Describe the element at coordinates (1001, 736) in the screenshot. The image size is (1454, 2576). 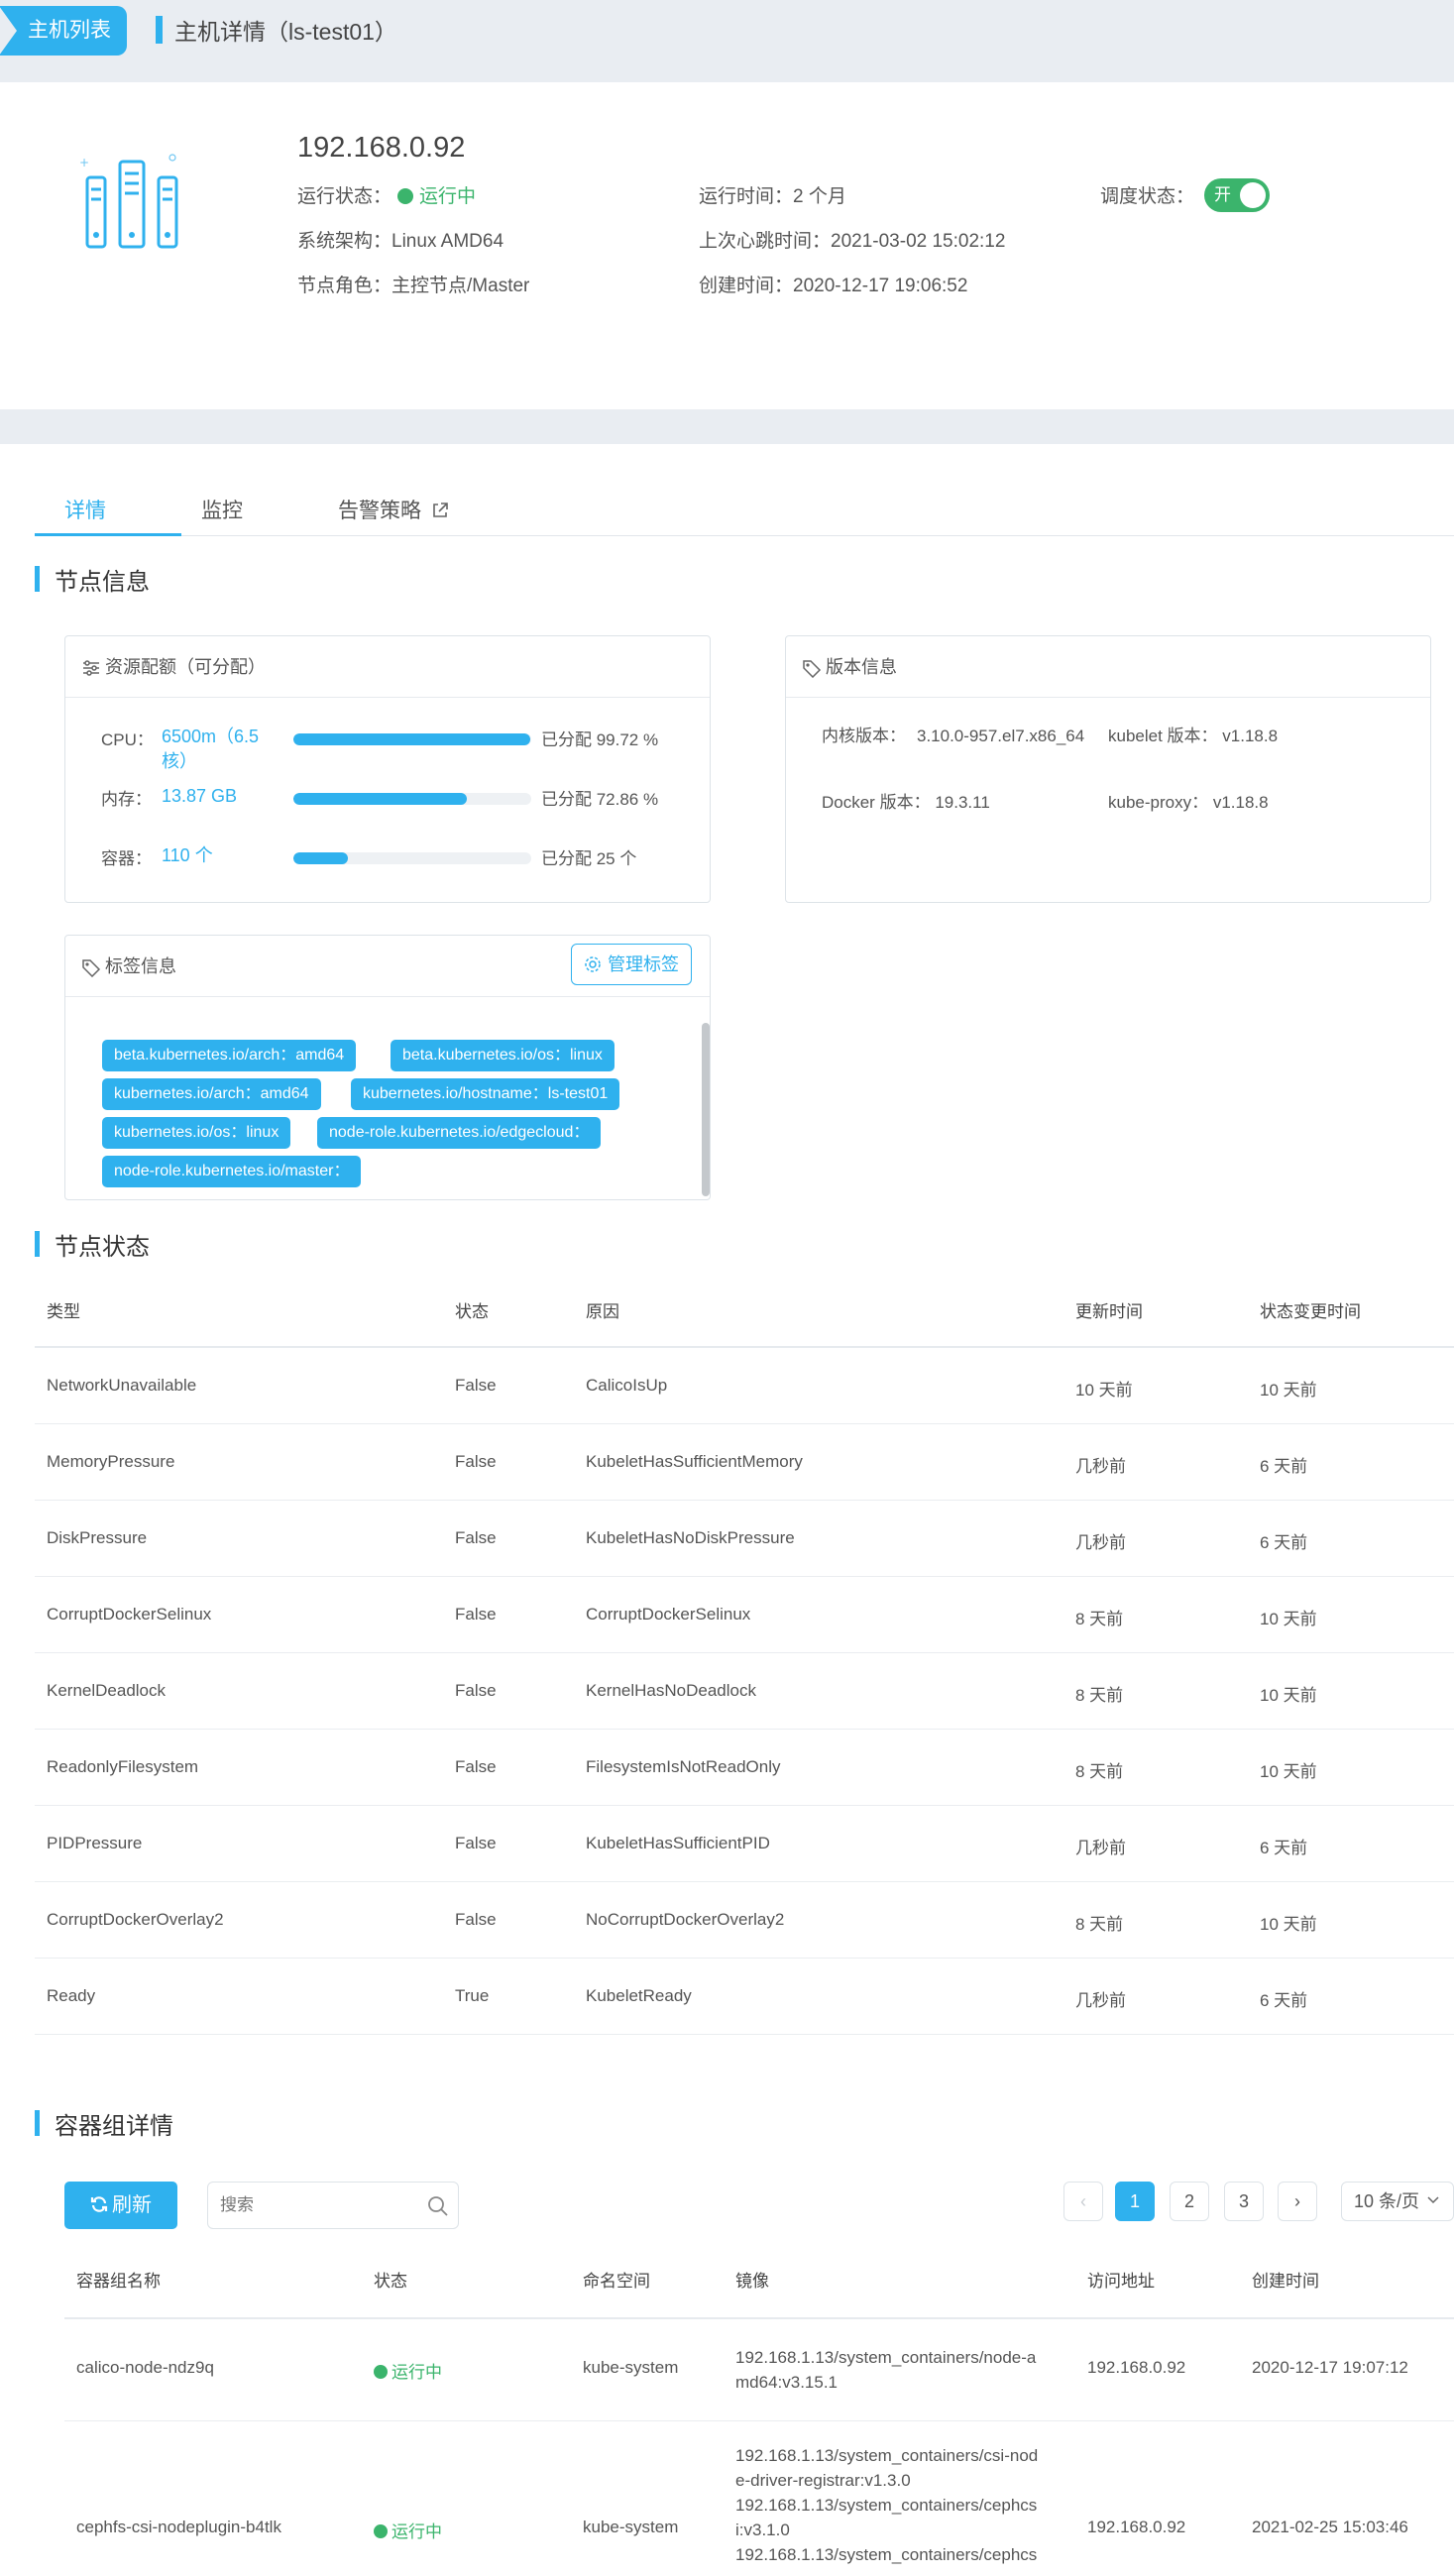
I see `kernel-value: 3.10.0-957.el7.x86_64` at that location.